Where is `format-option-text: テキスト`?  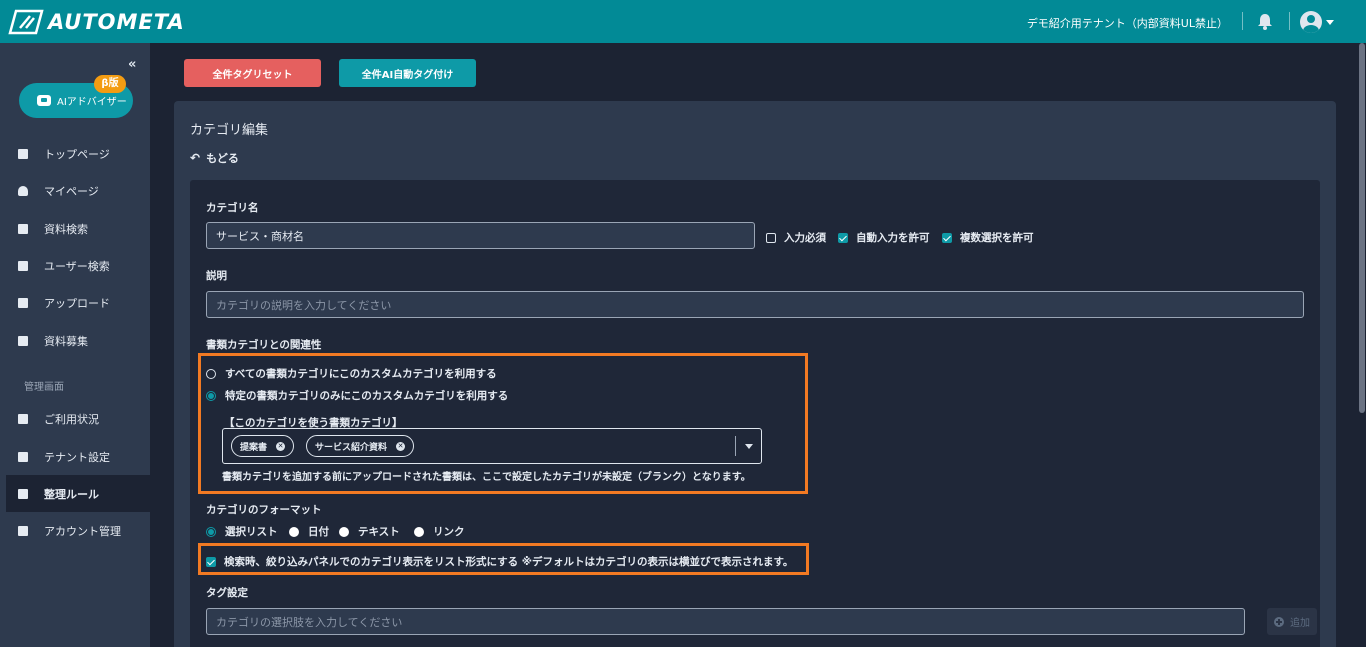
format-option-text: テキスト is located at coordinates (369, 531).